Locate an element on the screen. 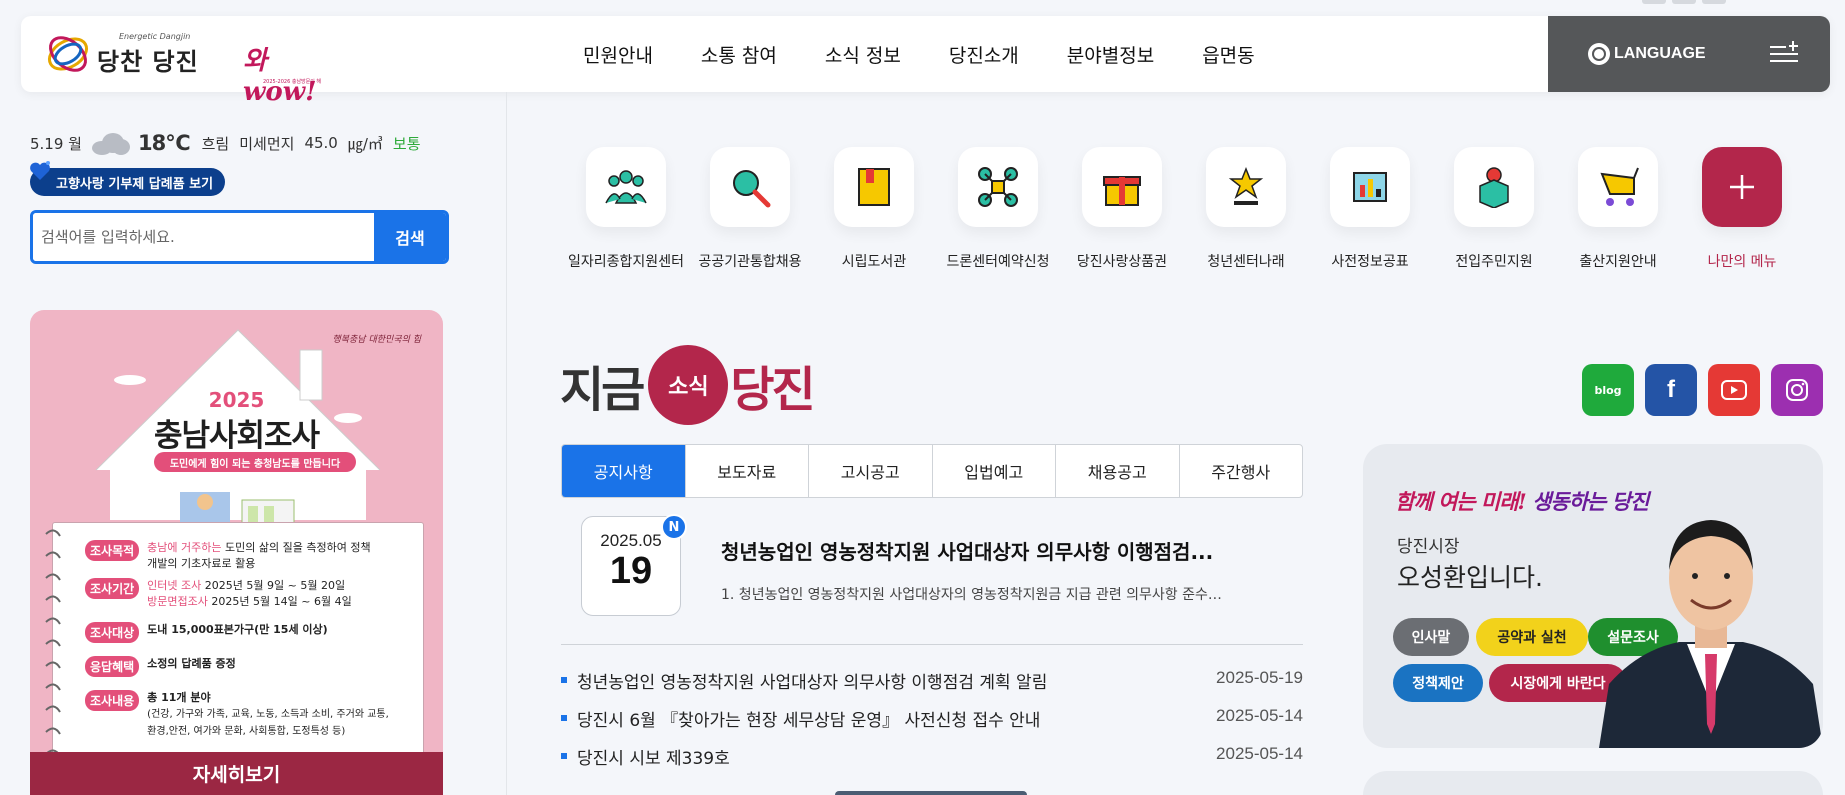 The width and height of the screenshot is (1845, 795). mayor-pledge-button: 공약과 실천 is located at coordinates (1532, 637).